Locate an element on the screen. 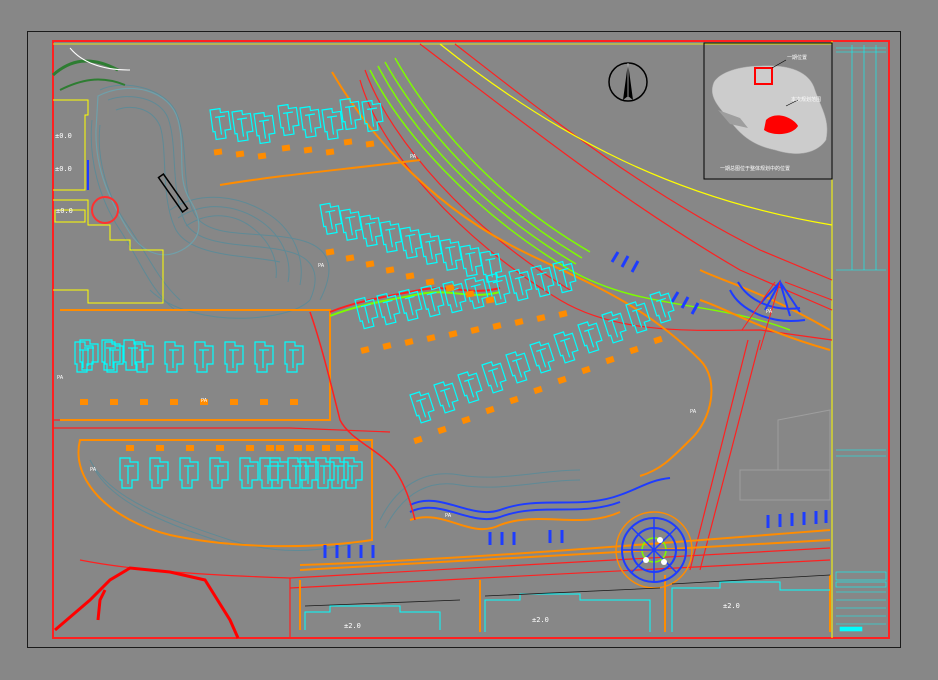 The width and height of the screenshot is (938, 680). south-buildings is located at coordinates (567, 606).